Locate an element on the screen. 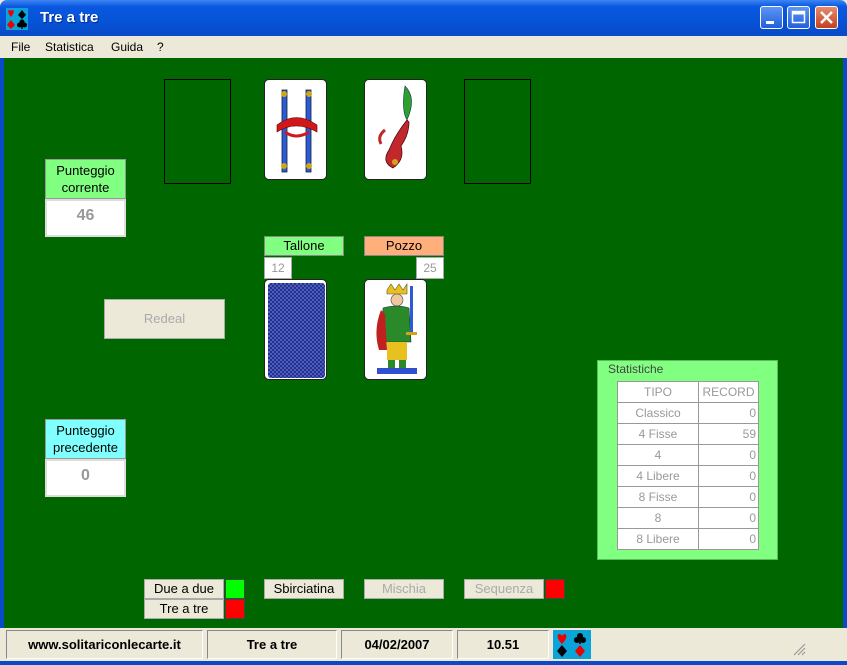  window-border-bottom is located at coordinates (423, 663).